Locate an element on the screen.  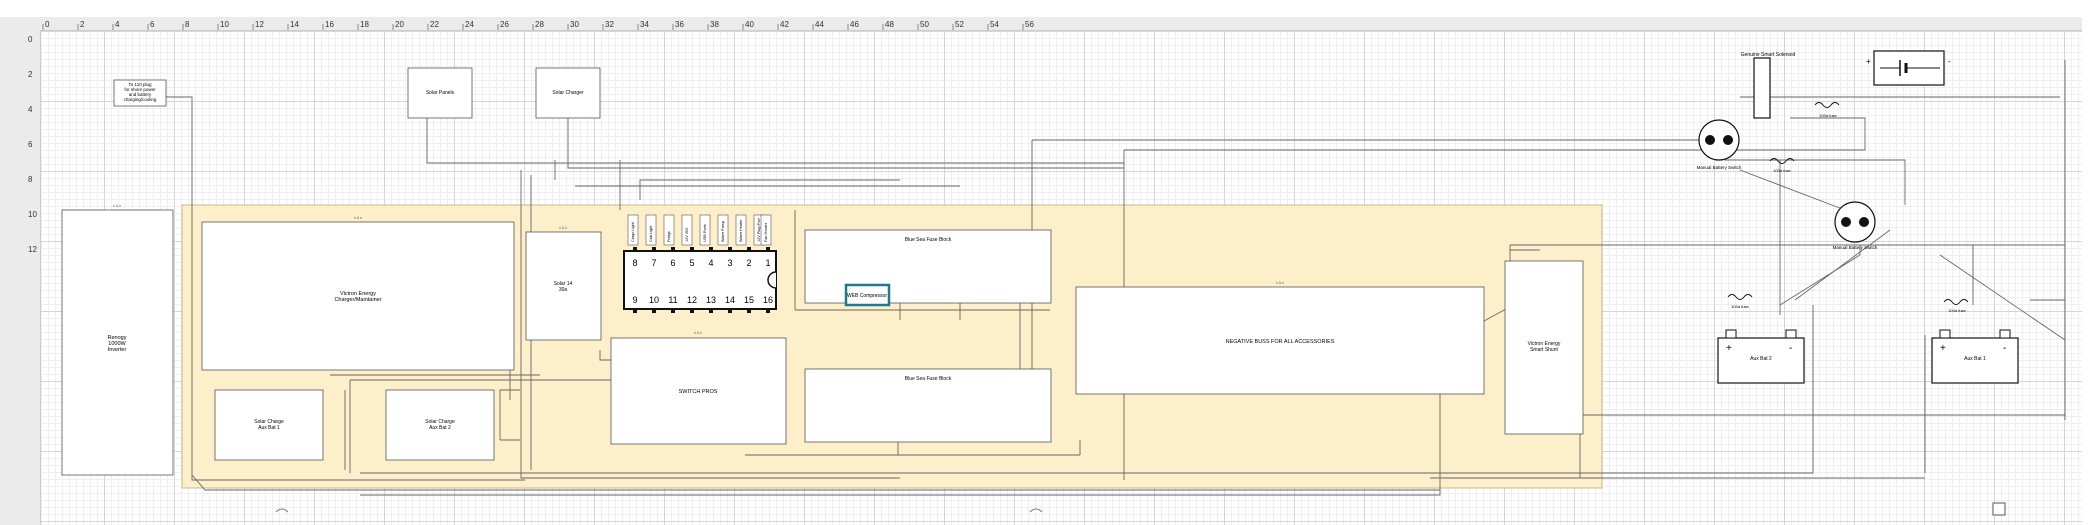
fuse-block-1-label: Blue Sea Fuse Block is located at coordinates (928, 240).